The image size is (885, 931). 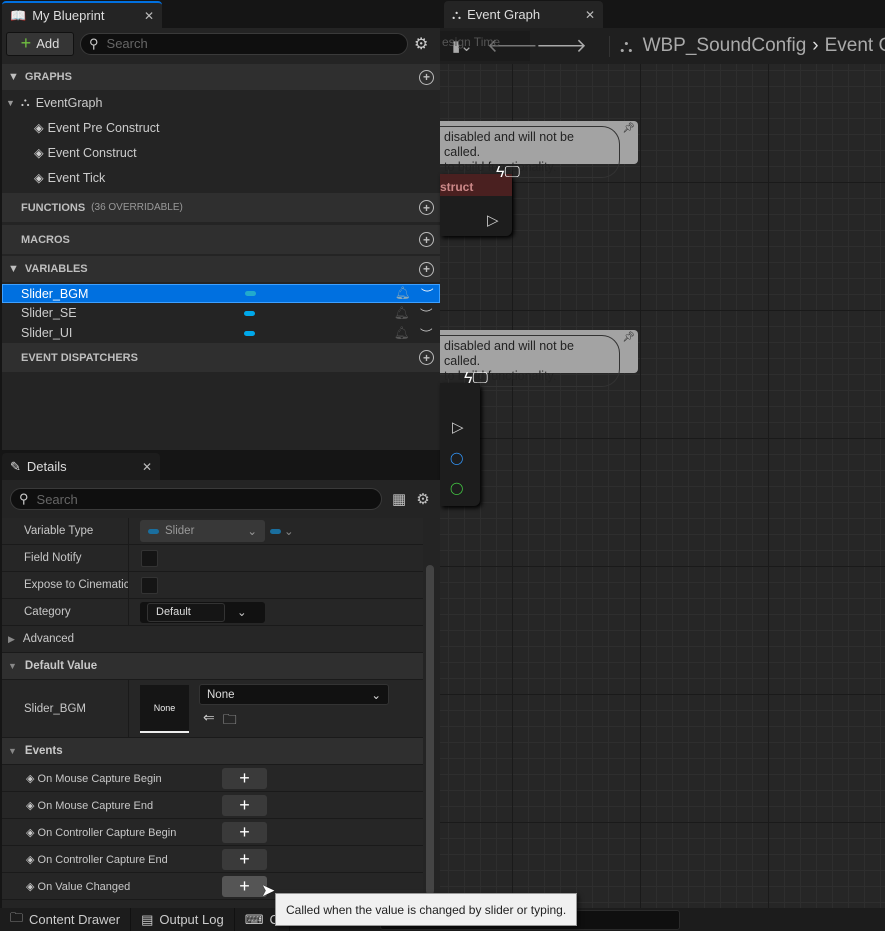 I want to click on expose-checkbox, so click(x=149, y=585).